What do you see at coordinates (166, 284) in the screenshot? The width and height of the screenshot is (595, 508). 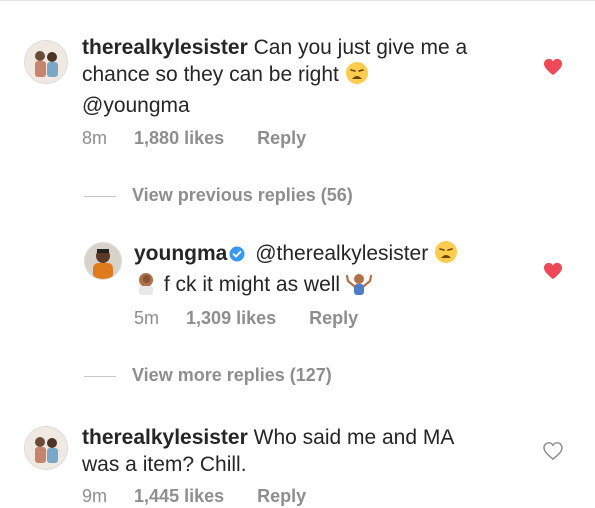 I see `reply-body-part1: f` at bounding box center [166, 284].